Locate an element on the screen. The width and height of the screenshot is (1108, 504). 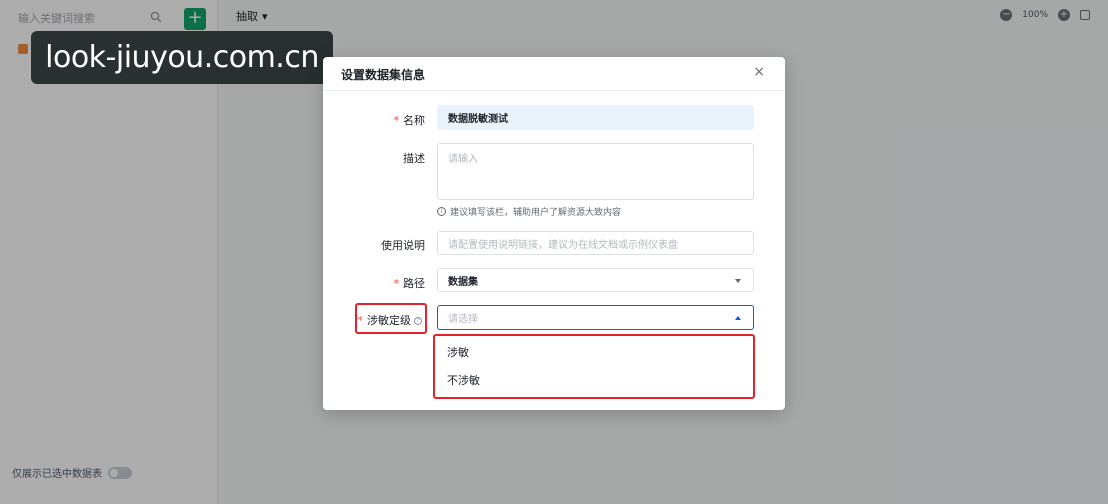
path-select: 数据集 is located at coordinates (595, 280).